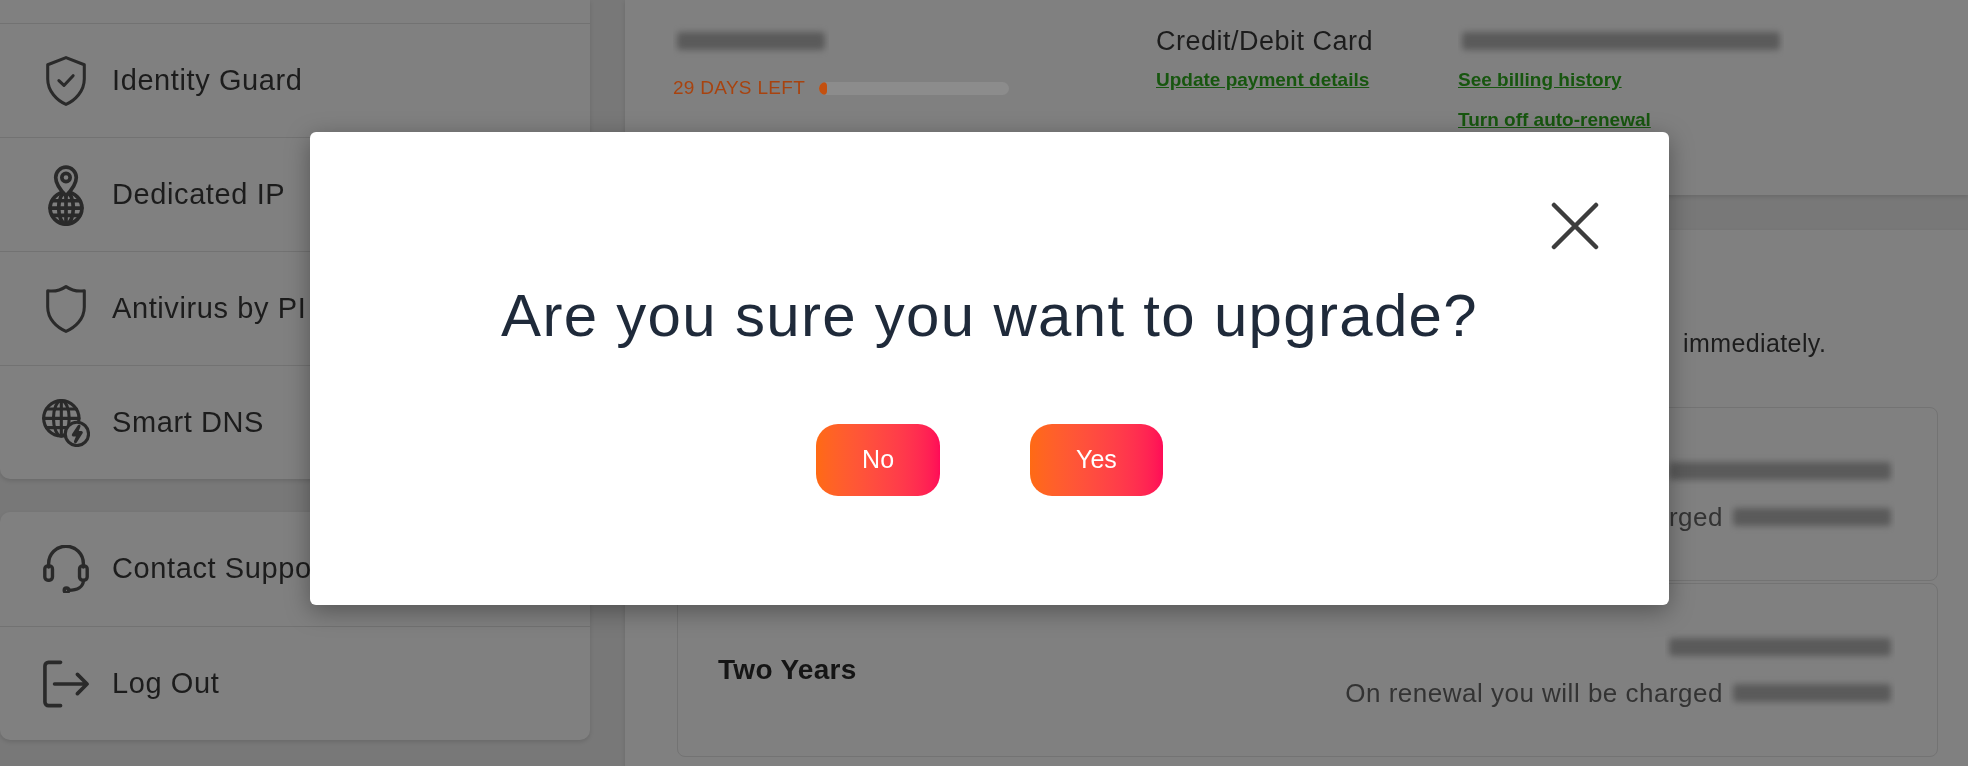 Image resolution: width=1968 pixels, height=766 pixels. Describe the element at coordinates (1265, 41) in the screenshot. I see `payment-method-text: Credit/Debit Card` at that location.